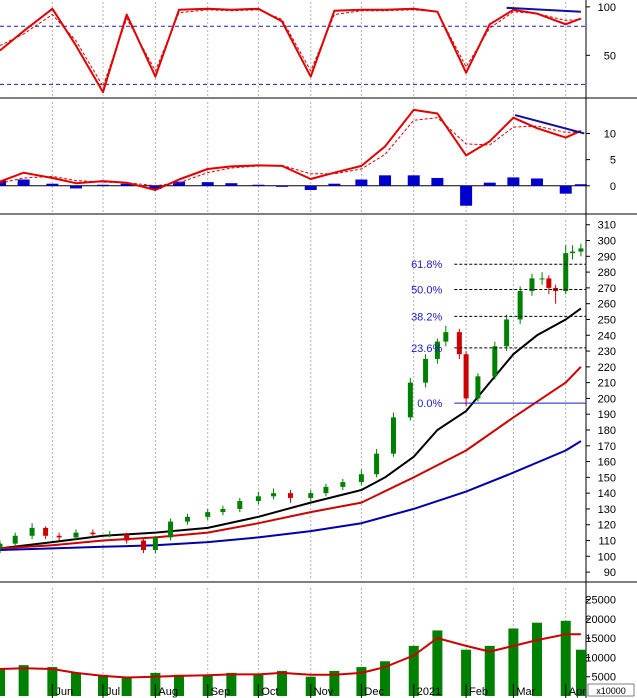 This screenshot has width=637, height=698. What do you see at coordinates (291, 50) in the screenshot?
I see `stochastic-k-line` at bounding box center [291, 50].